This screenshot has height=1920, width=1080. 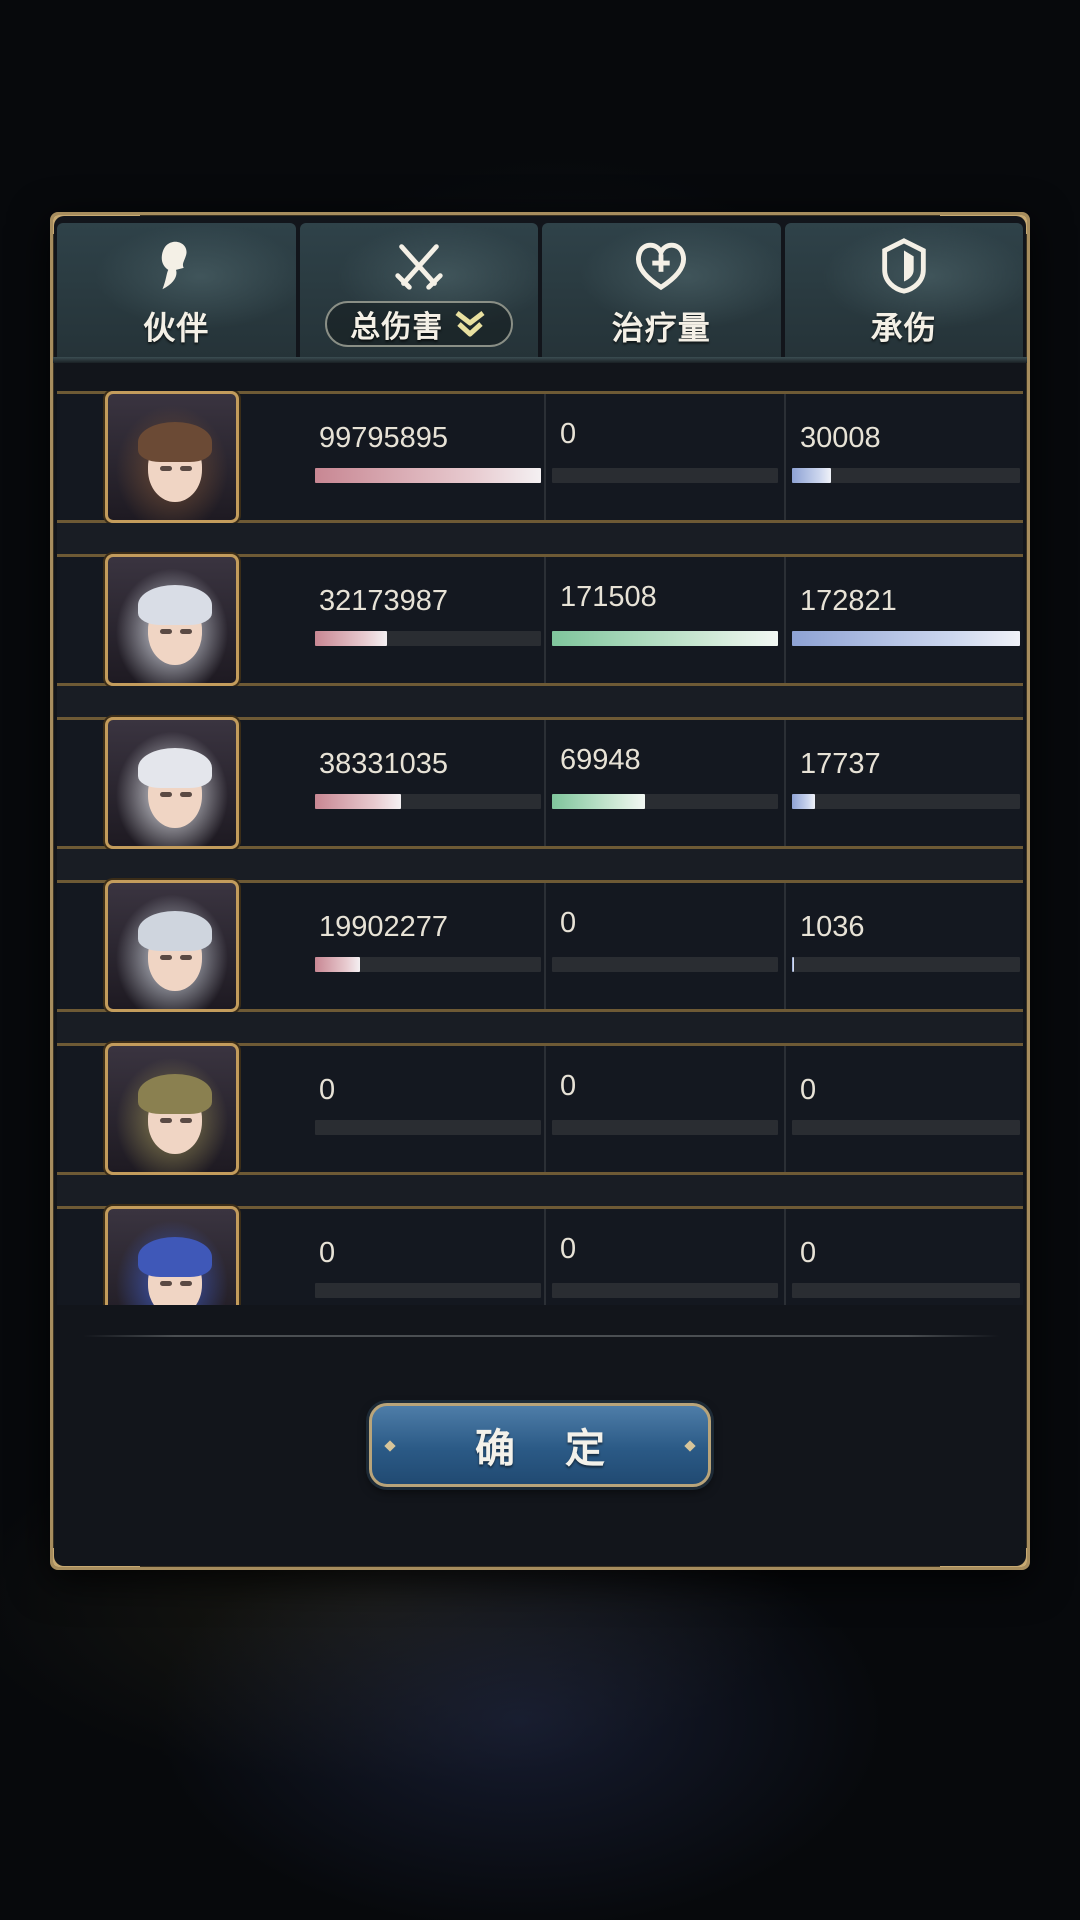 I want to click on stats-row: 38331035 69948 17737, so click(x=540, y=783).